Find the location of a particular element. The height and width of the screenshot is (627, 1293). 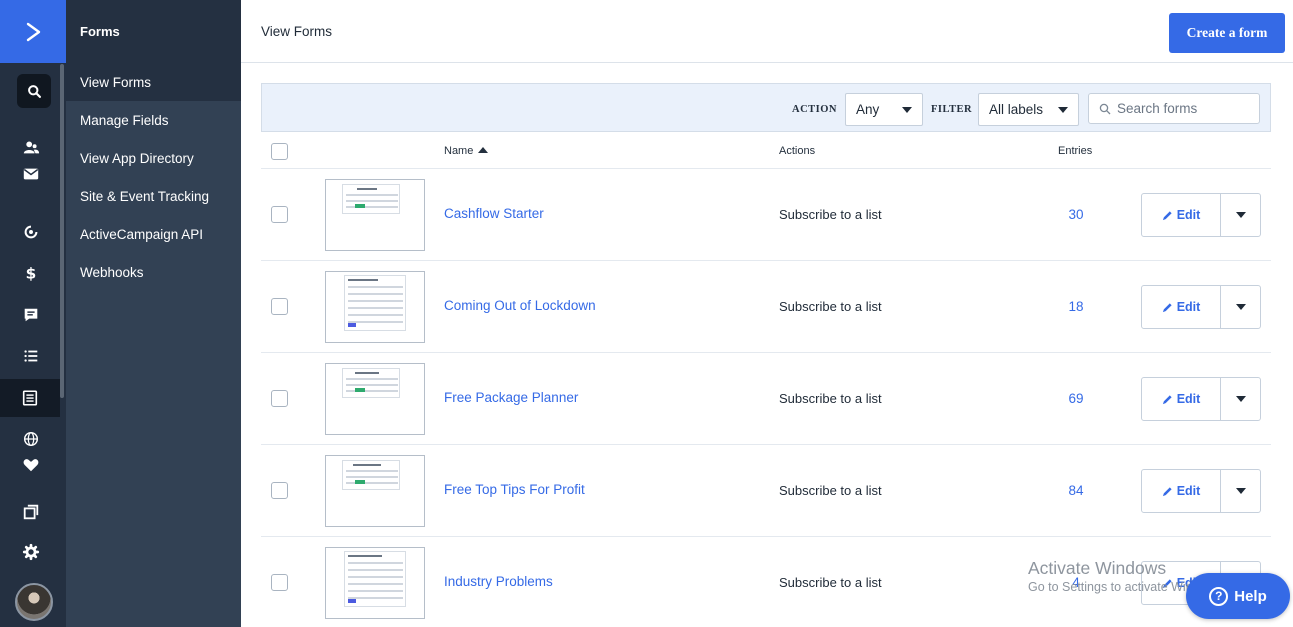

table-header: Name Actions Entries is located at coordinates (766, 150).